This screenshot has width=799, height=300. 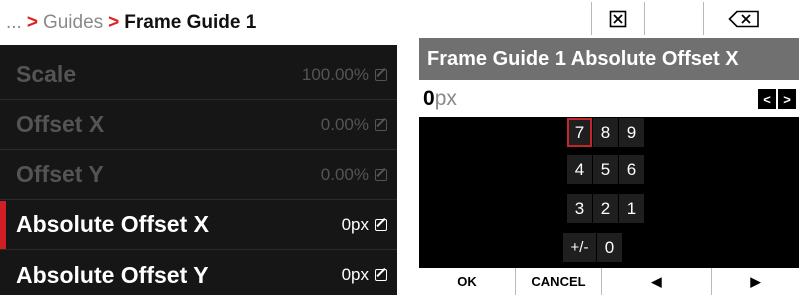 I want to click on value-input: 0 px, so click(x=609, y=98).